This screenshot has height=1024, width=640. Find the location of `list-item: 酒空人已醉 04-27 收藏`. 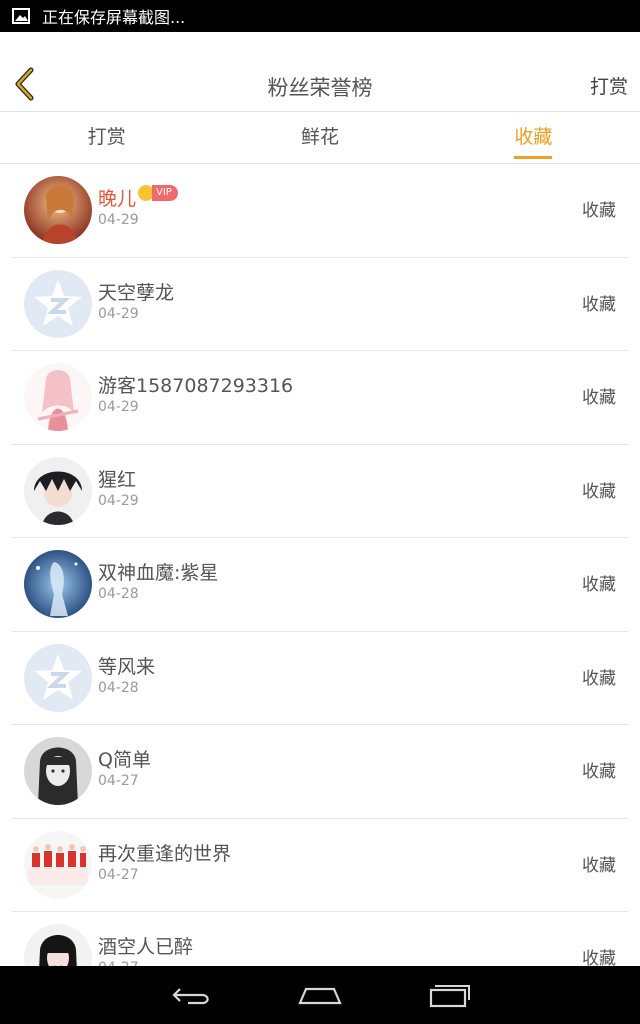

list-item: 酒空人已醉 04-27 收藏 is located at coordinates (320, 939).